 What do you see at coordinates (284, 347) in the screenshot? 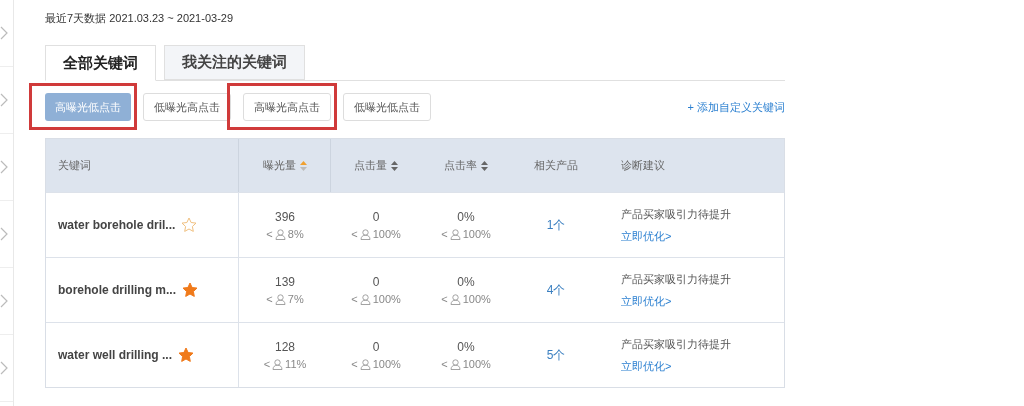
I see `metric-value: 128` at bounding box center [284, 347].